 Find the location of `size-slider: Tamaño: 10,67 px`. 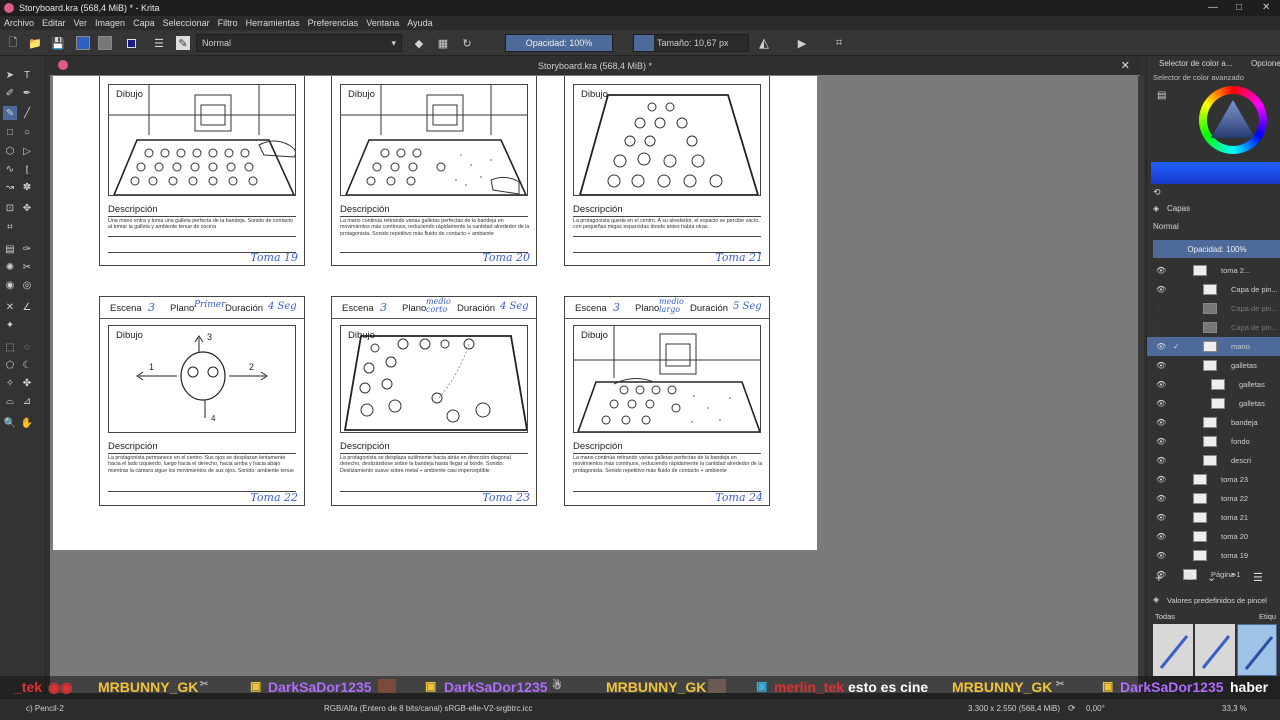

size-slider: Tamaño: 10,67 px is located at coordinates (691, 43).